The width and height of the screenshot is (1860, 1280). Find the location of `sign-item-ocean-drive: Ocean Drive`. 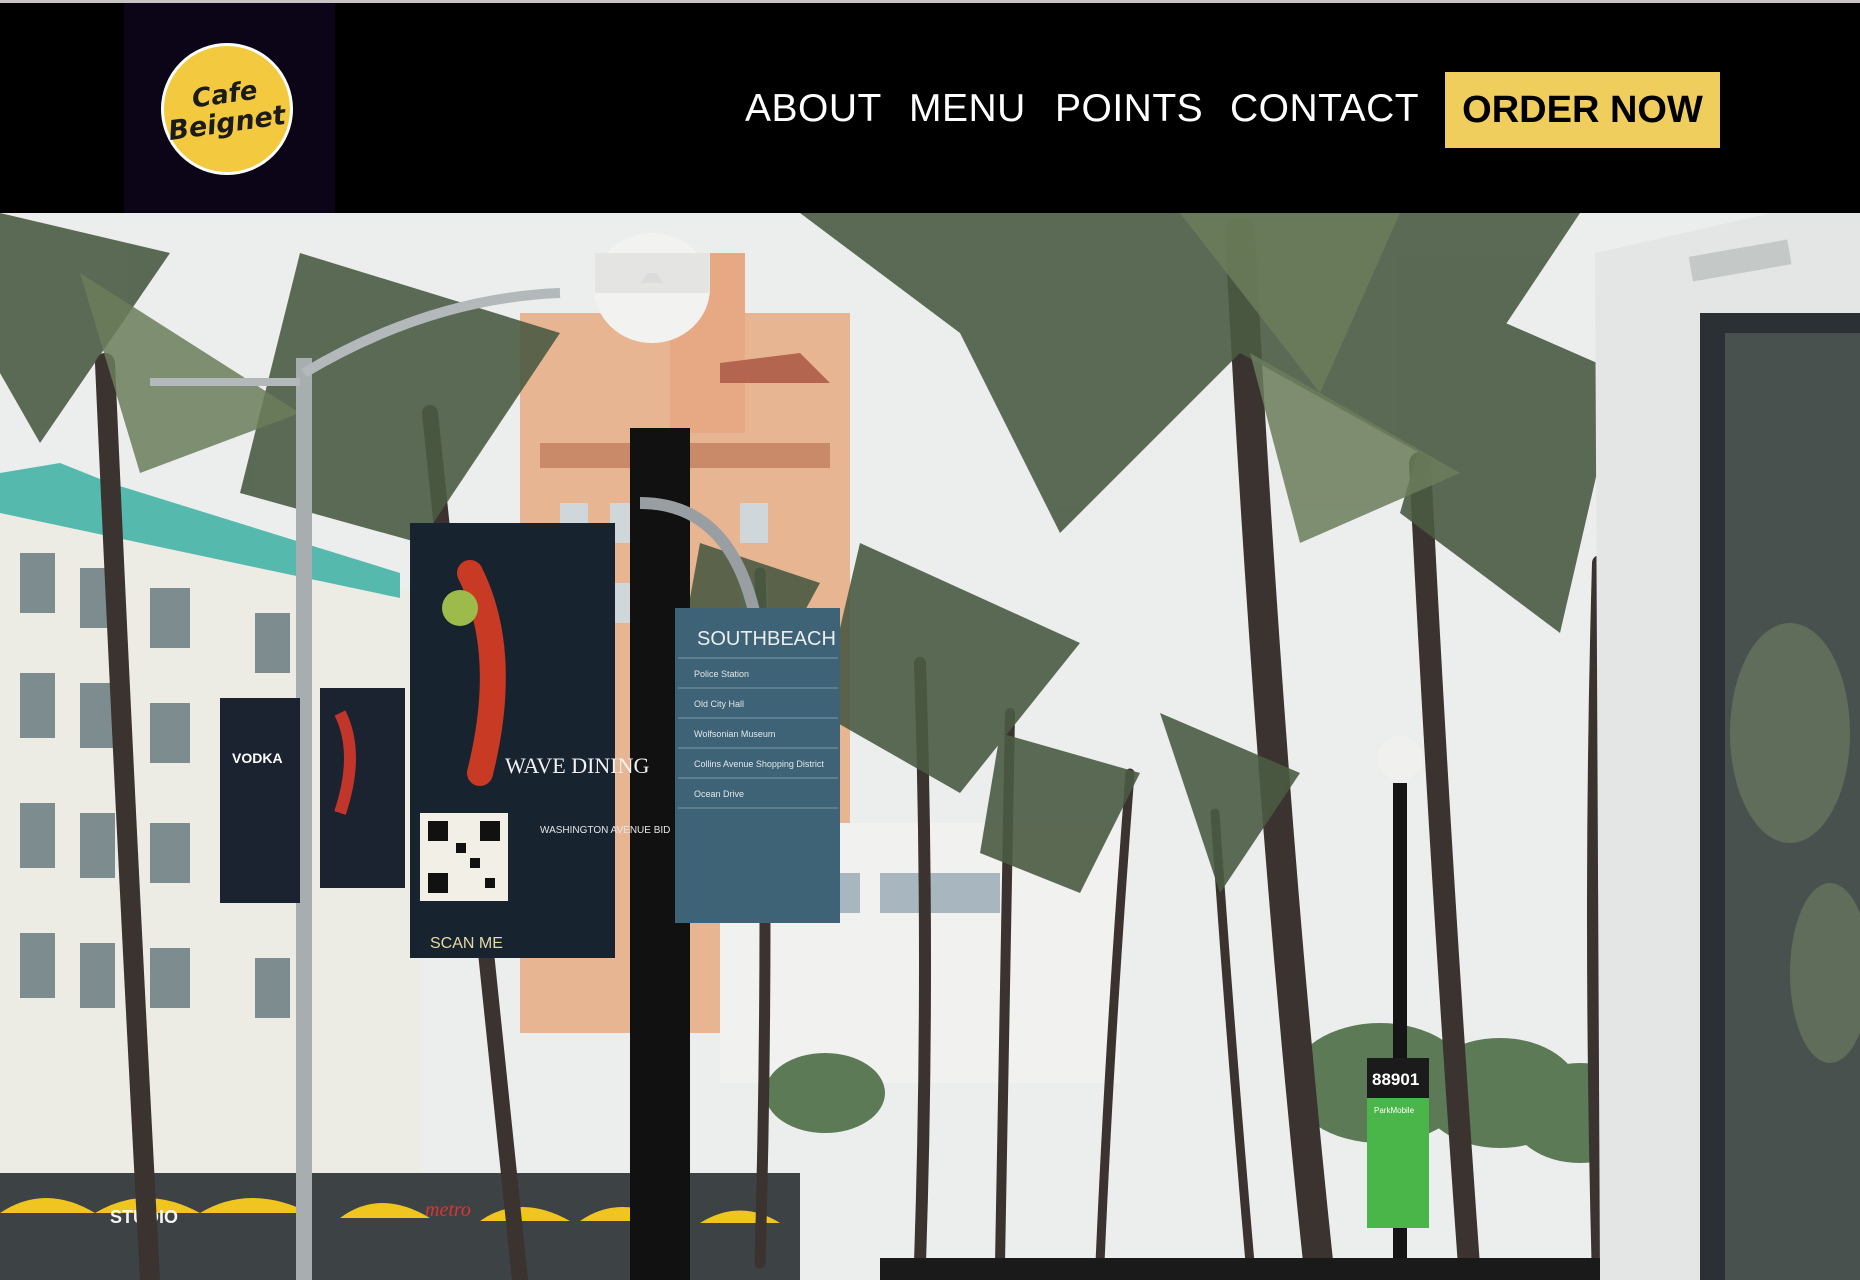

sign-item-ocean-drive: Ocean Drive is located at coordinates (719, 794).